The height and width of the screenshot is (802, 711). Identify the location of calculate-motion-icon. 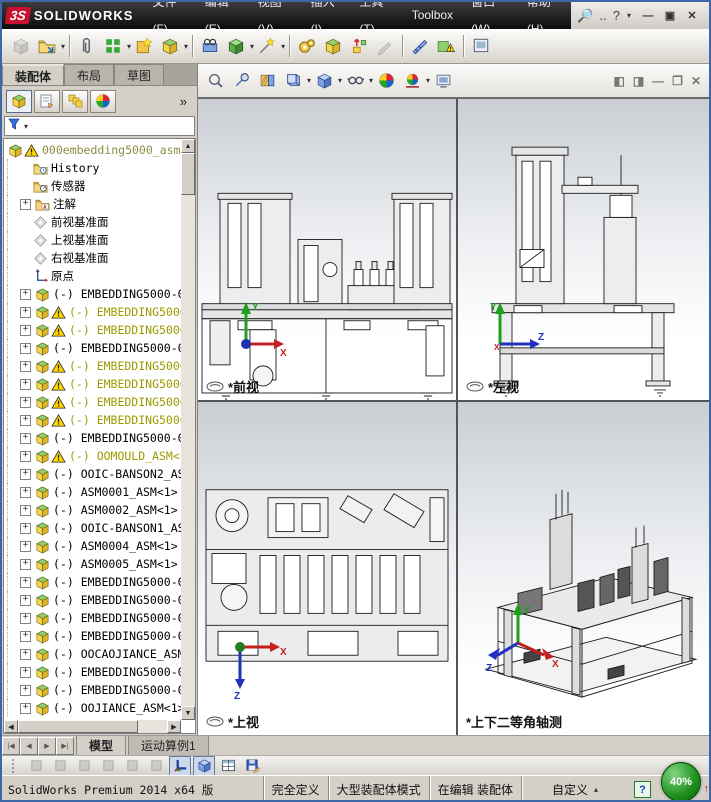
(84, 766).